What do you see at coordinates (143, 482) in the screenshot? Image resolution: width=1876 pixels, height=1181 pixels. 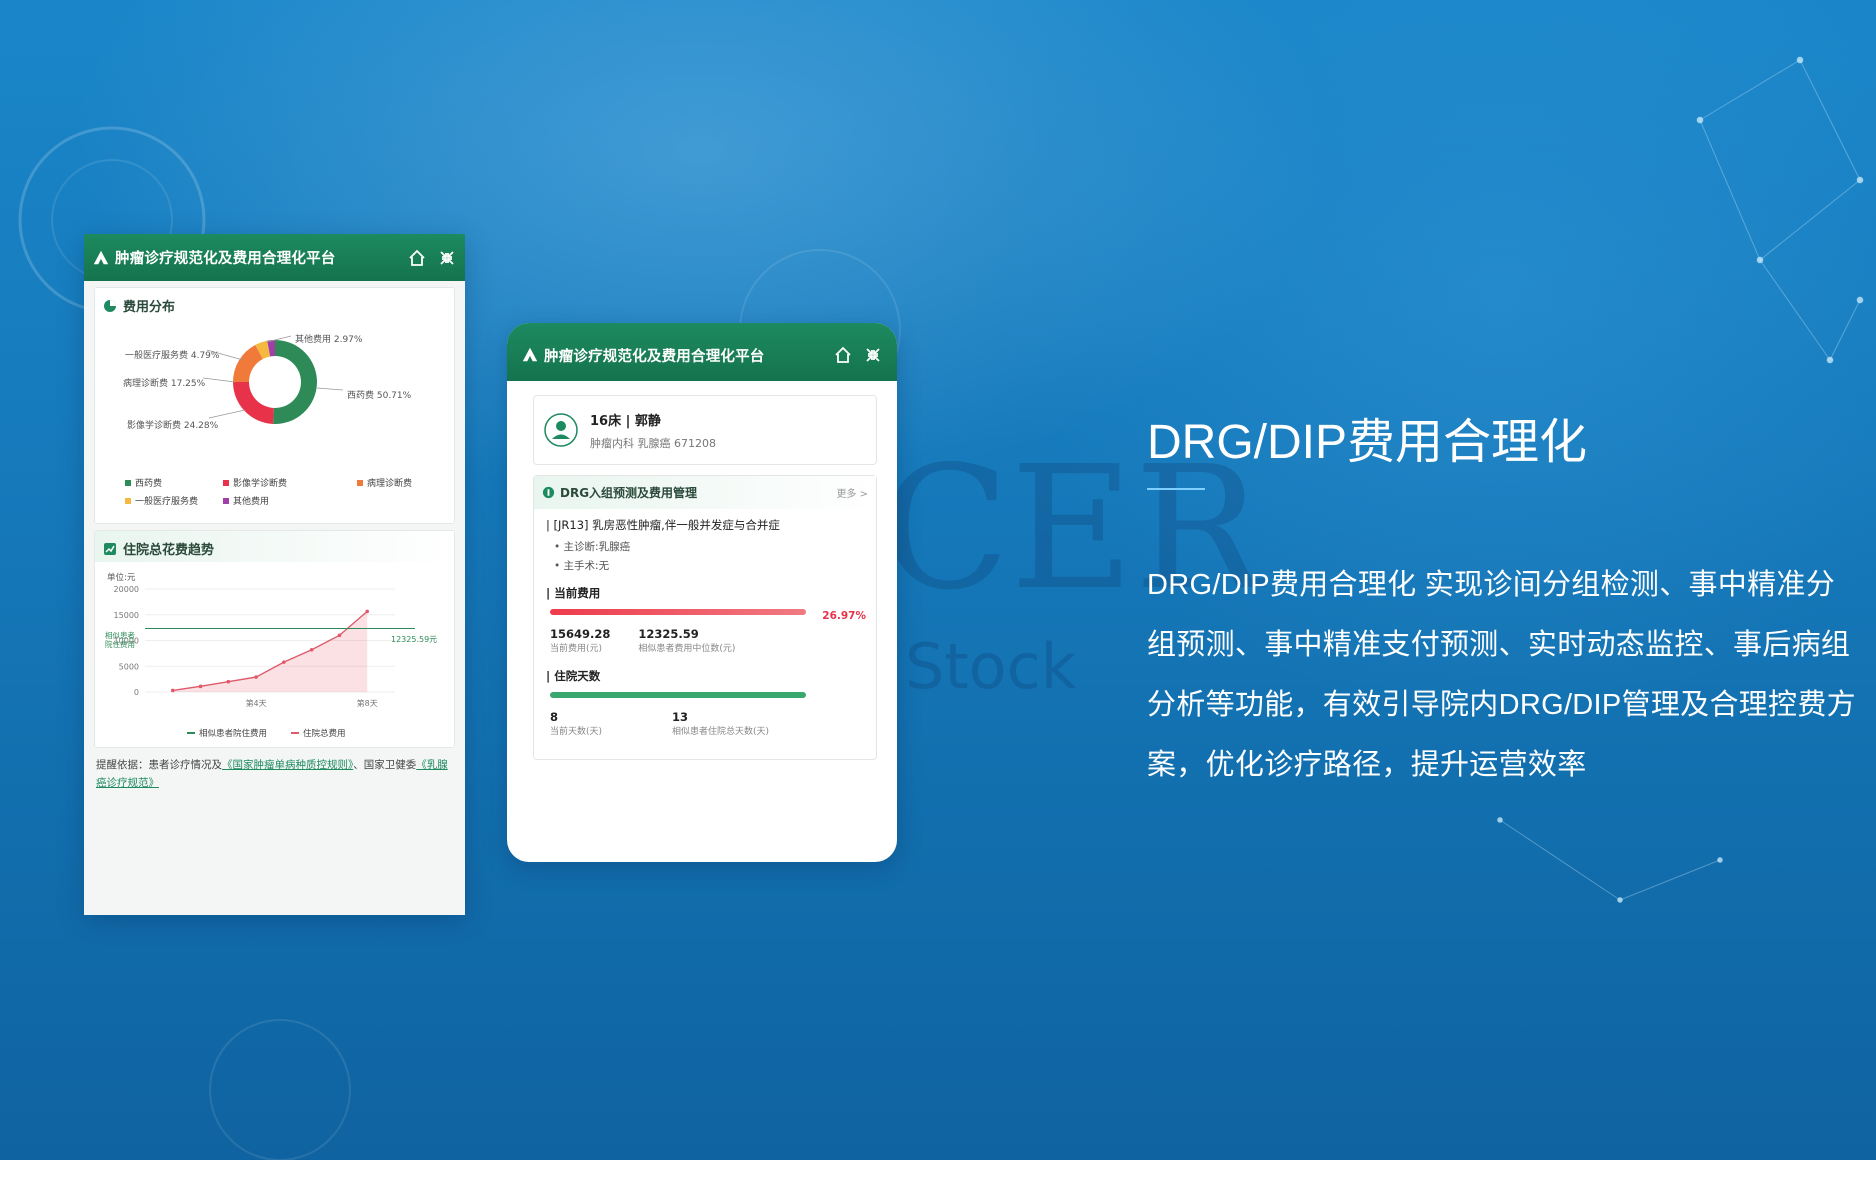 I see `legend-item: 西药费` at bounding box center [143, 482].